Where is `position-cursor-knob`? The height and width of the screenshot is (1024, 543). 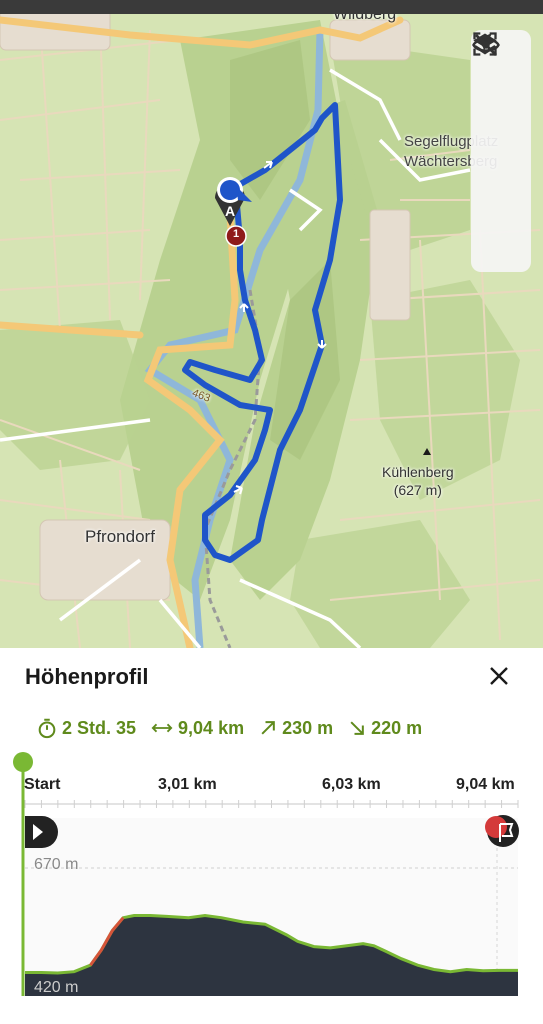
position-cursor-knob is located at coordinates (23, 762).